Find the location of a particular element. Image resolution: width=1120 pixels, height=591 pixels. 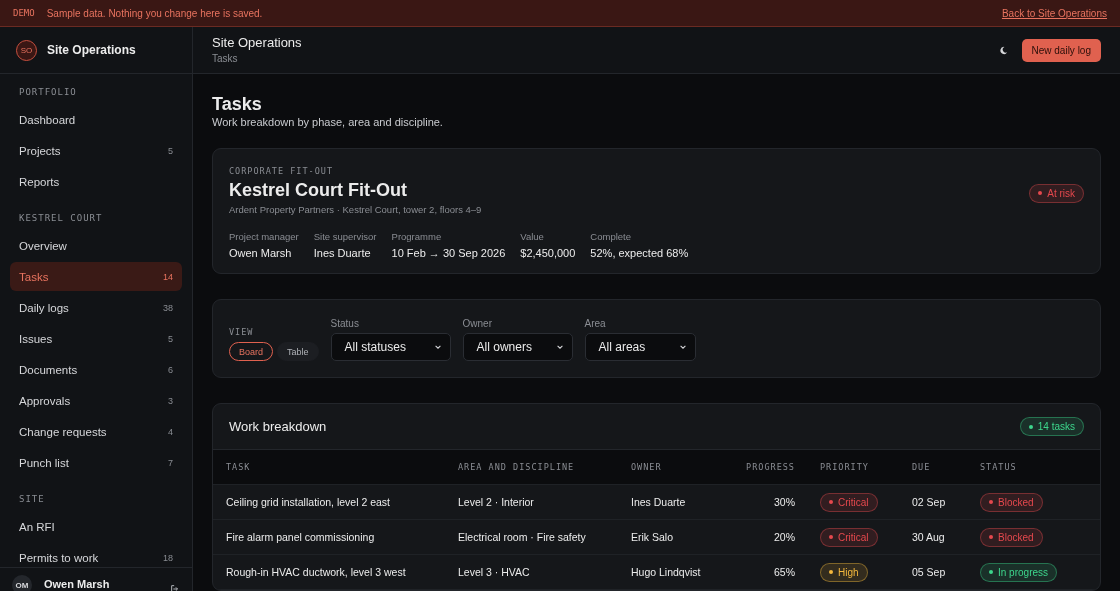

nav-item: Daily logs 38 is located at coordinates (96, 307).